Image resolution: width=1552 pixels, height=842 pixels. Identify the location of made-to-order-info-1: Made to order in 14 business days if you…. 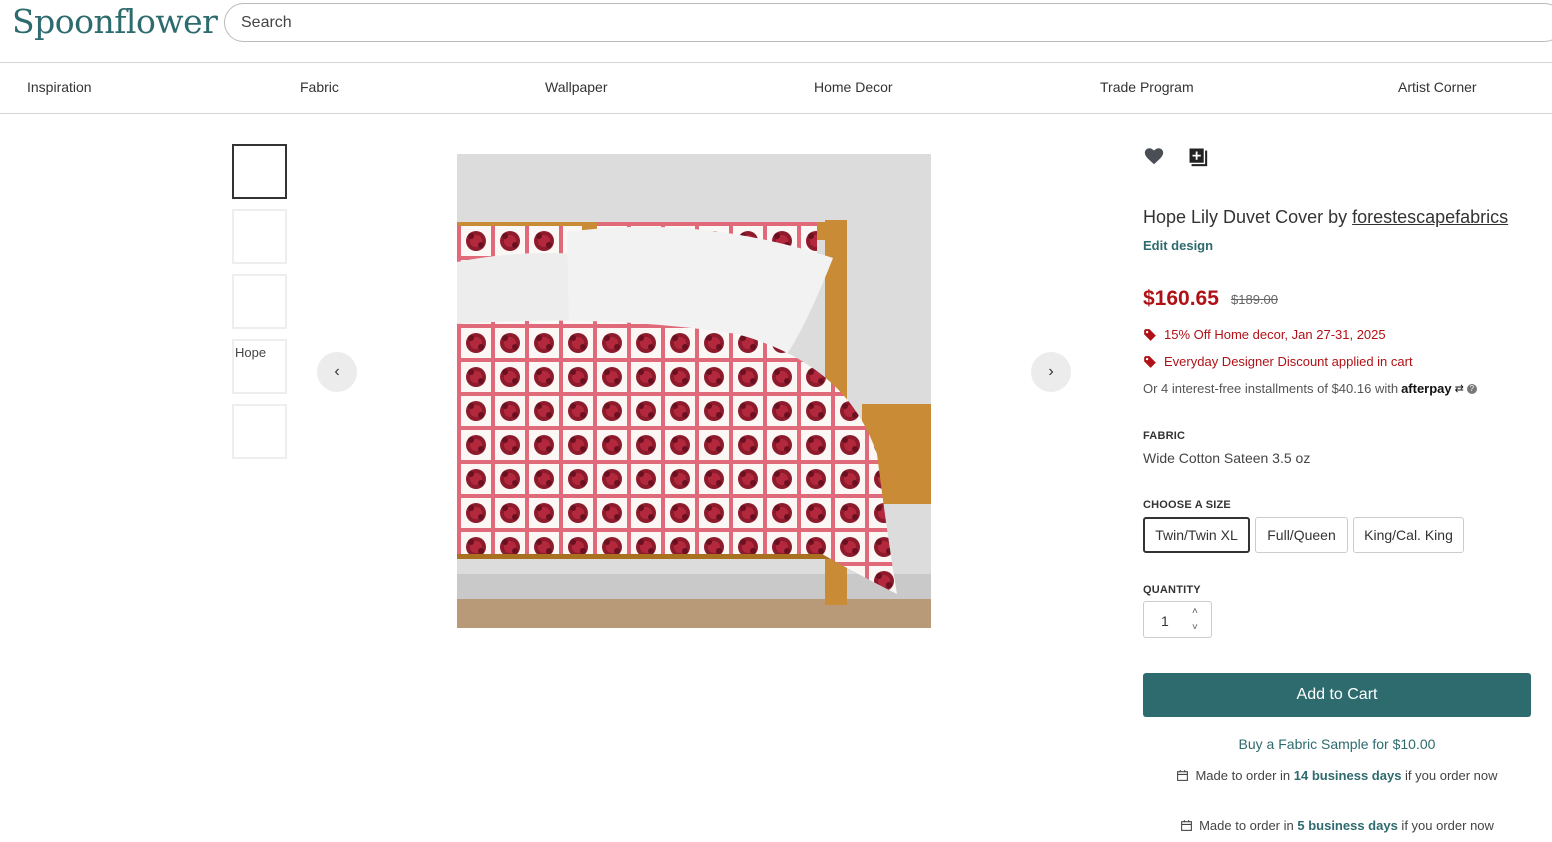
(1337, 775).